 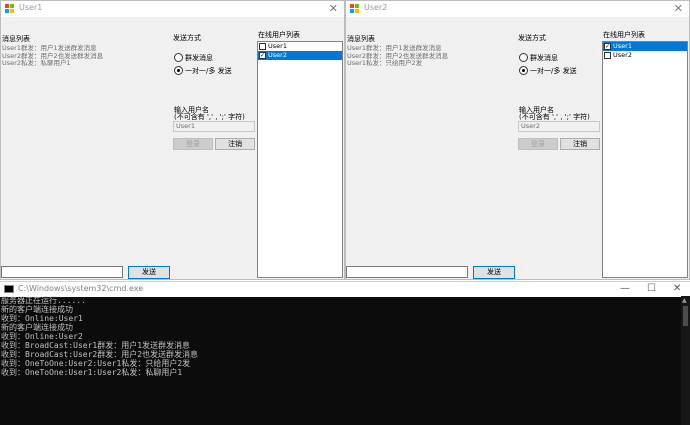 I want to click on titlebar: User1 ✕, so click(x=172, y=9).